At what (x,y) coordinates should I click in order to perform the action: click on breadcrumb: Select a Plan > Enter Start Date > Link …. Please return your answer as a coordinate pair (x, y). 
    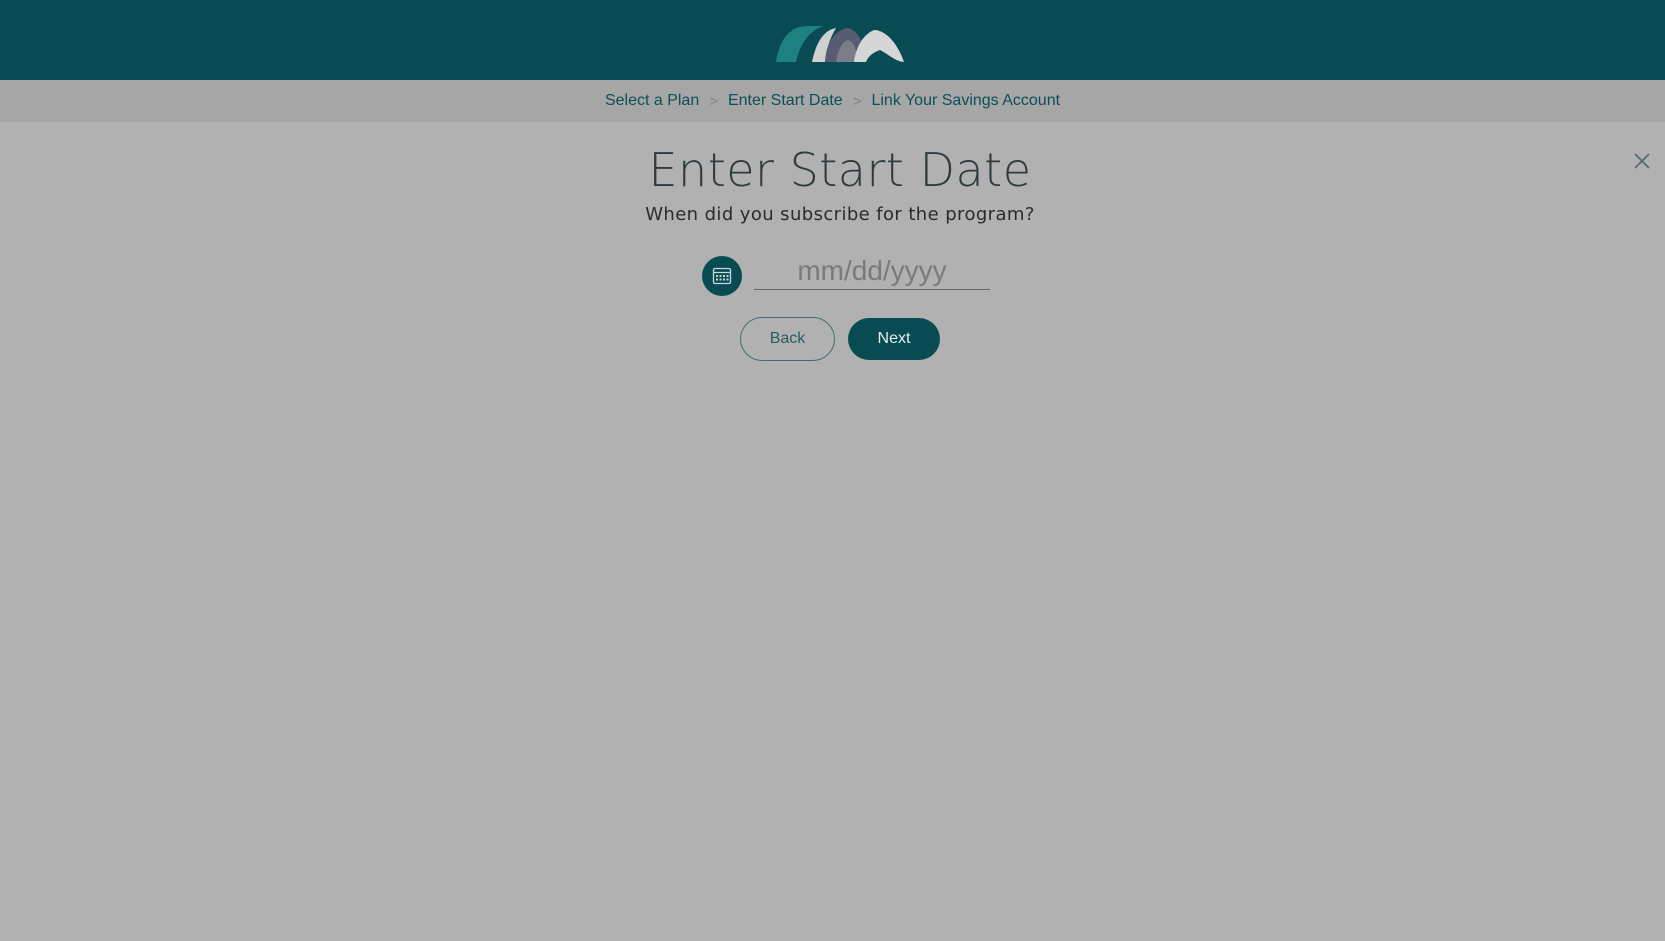
    Looking at the image, I should click on (832, 101).